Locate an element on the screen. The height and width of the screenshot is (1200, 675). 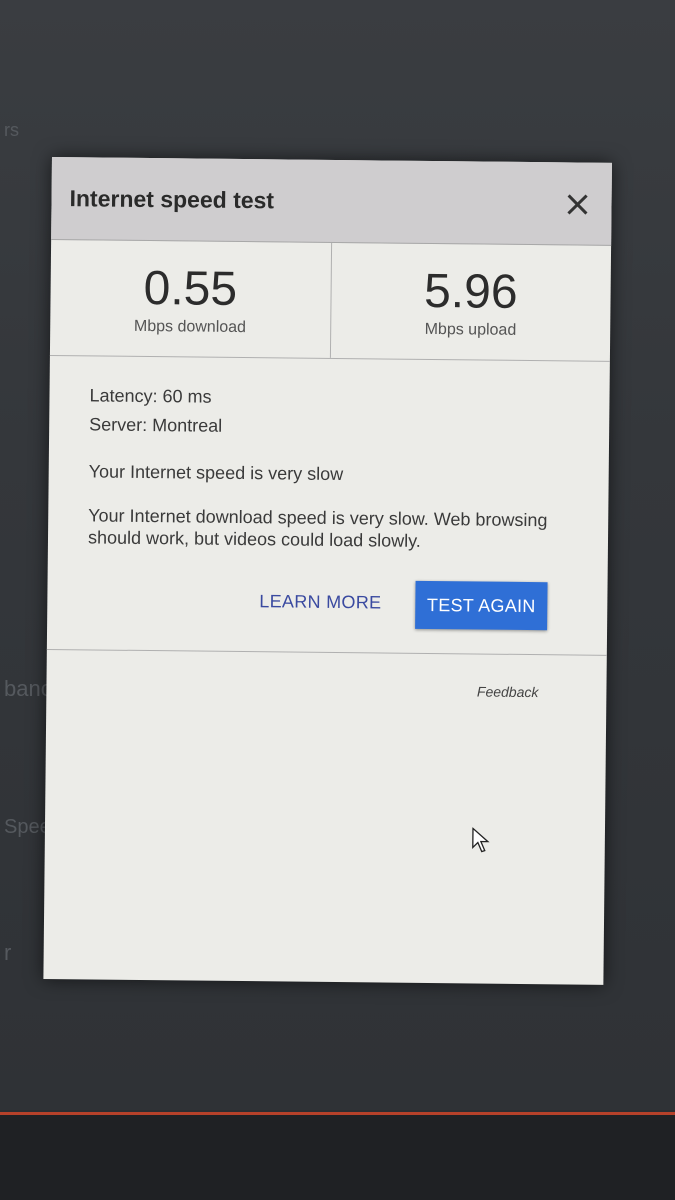
download-stat: 0.55 Mbps download is located at coordinates (190, 299).